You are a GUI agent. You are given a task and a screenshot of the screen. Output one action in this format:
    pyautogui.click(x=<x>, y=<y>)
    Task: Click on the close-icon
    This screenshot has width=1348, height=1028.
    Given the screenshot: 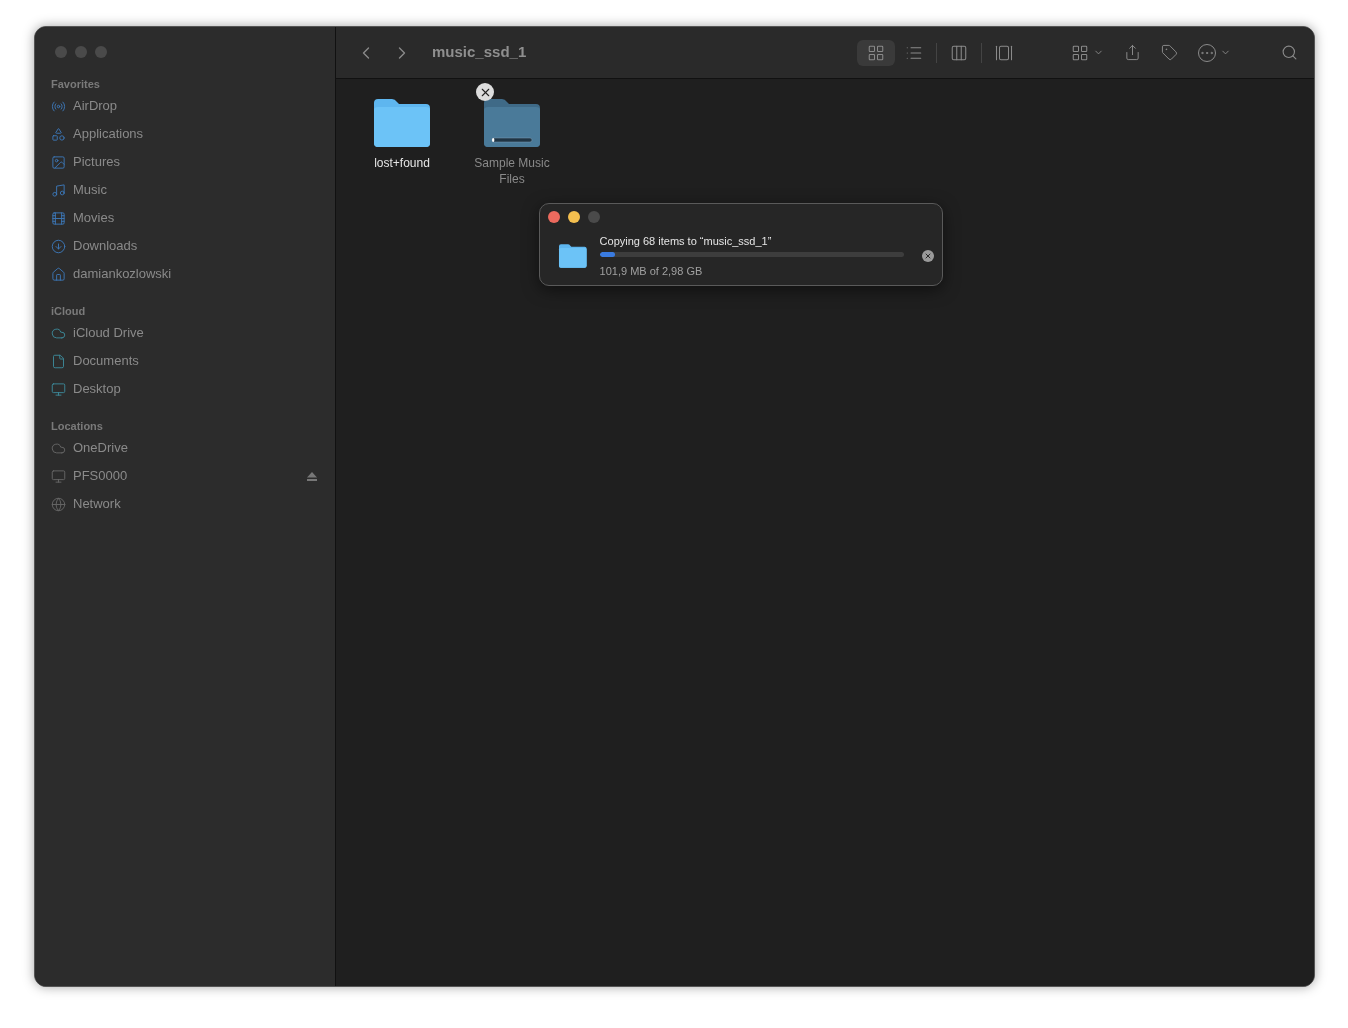 What is the action you would take?
    pyautogui.click(x=928, y=256)
    